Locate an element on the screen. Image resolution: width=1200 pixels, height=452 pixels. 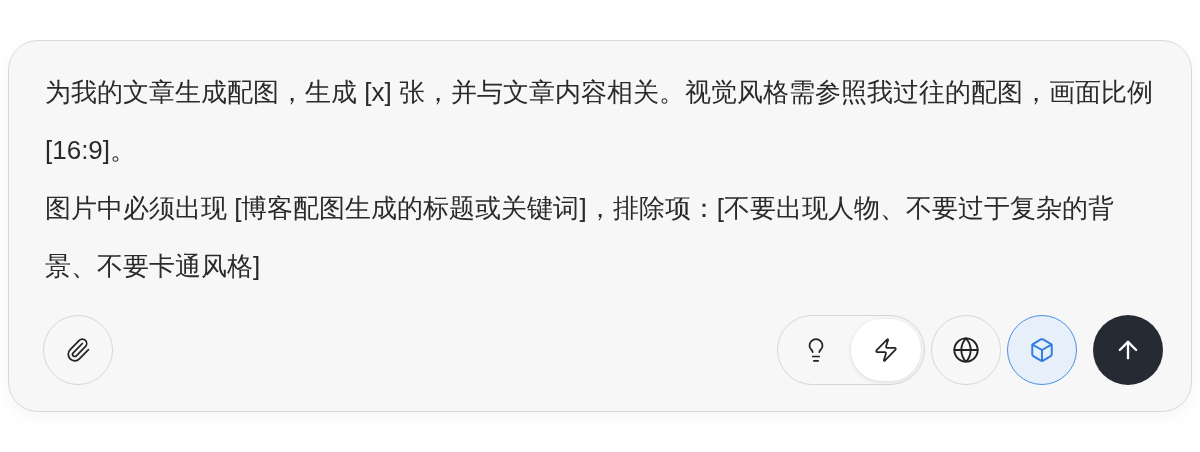
paperclip-icon is located at coordinates (78, 350).